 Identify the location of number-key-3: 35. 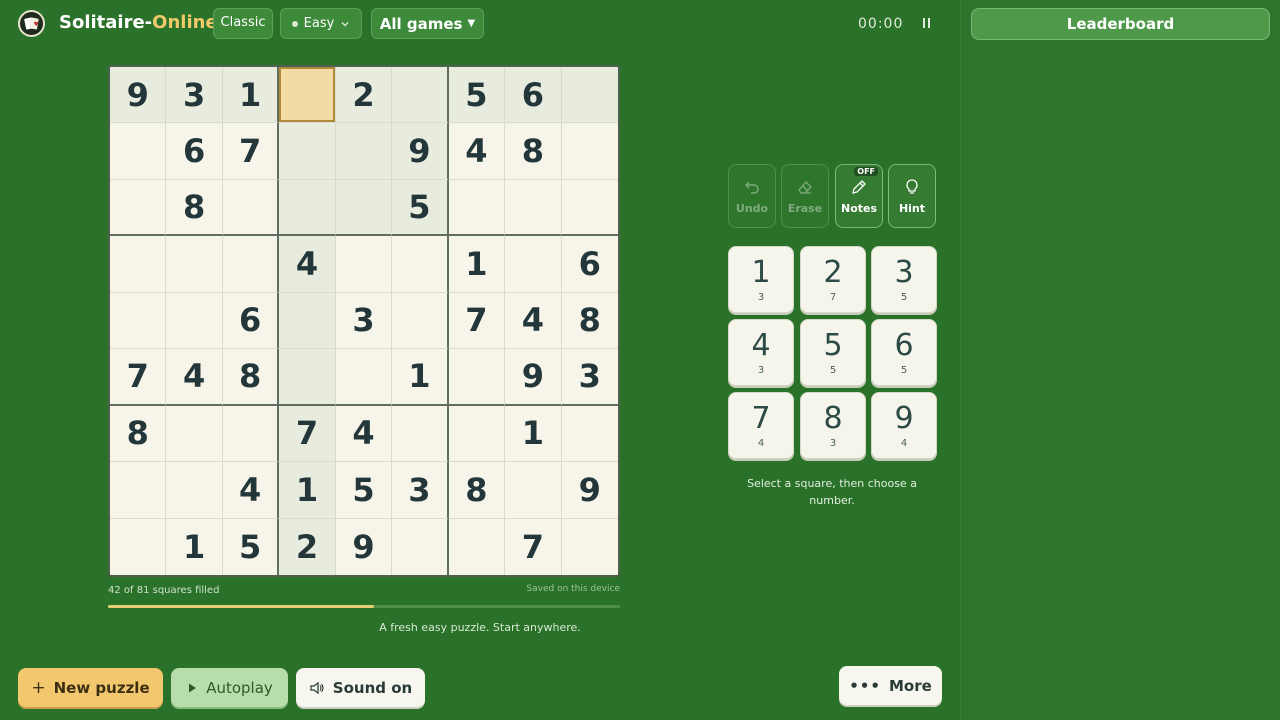
(904, 279).